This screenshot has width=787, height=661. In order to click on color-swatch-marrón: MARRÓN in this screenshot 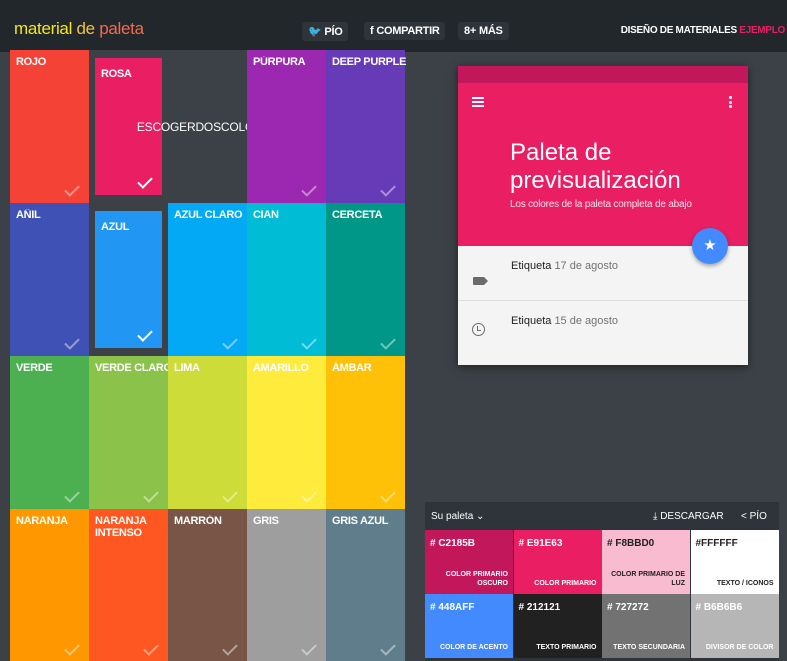, I will do `click(207, 585)`.